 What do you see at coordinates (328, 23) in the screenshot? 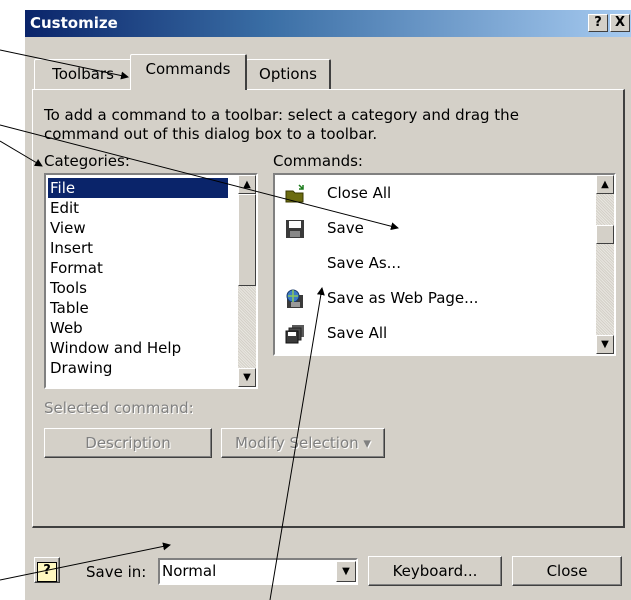
I see `title-bar: Customize ? X` at bounding box center [328, 23].